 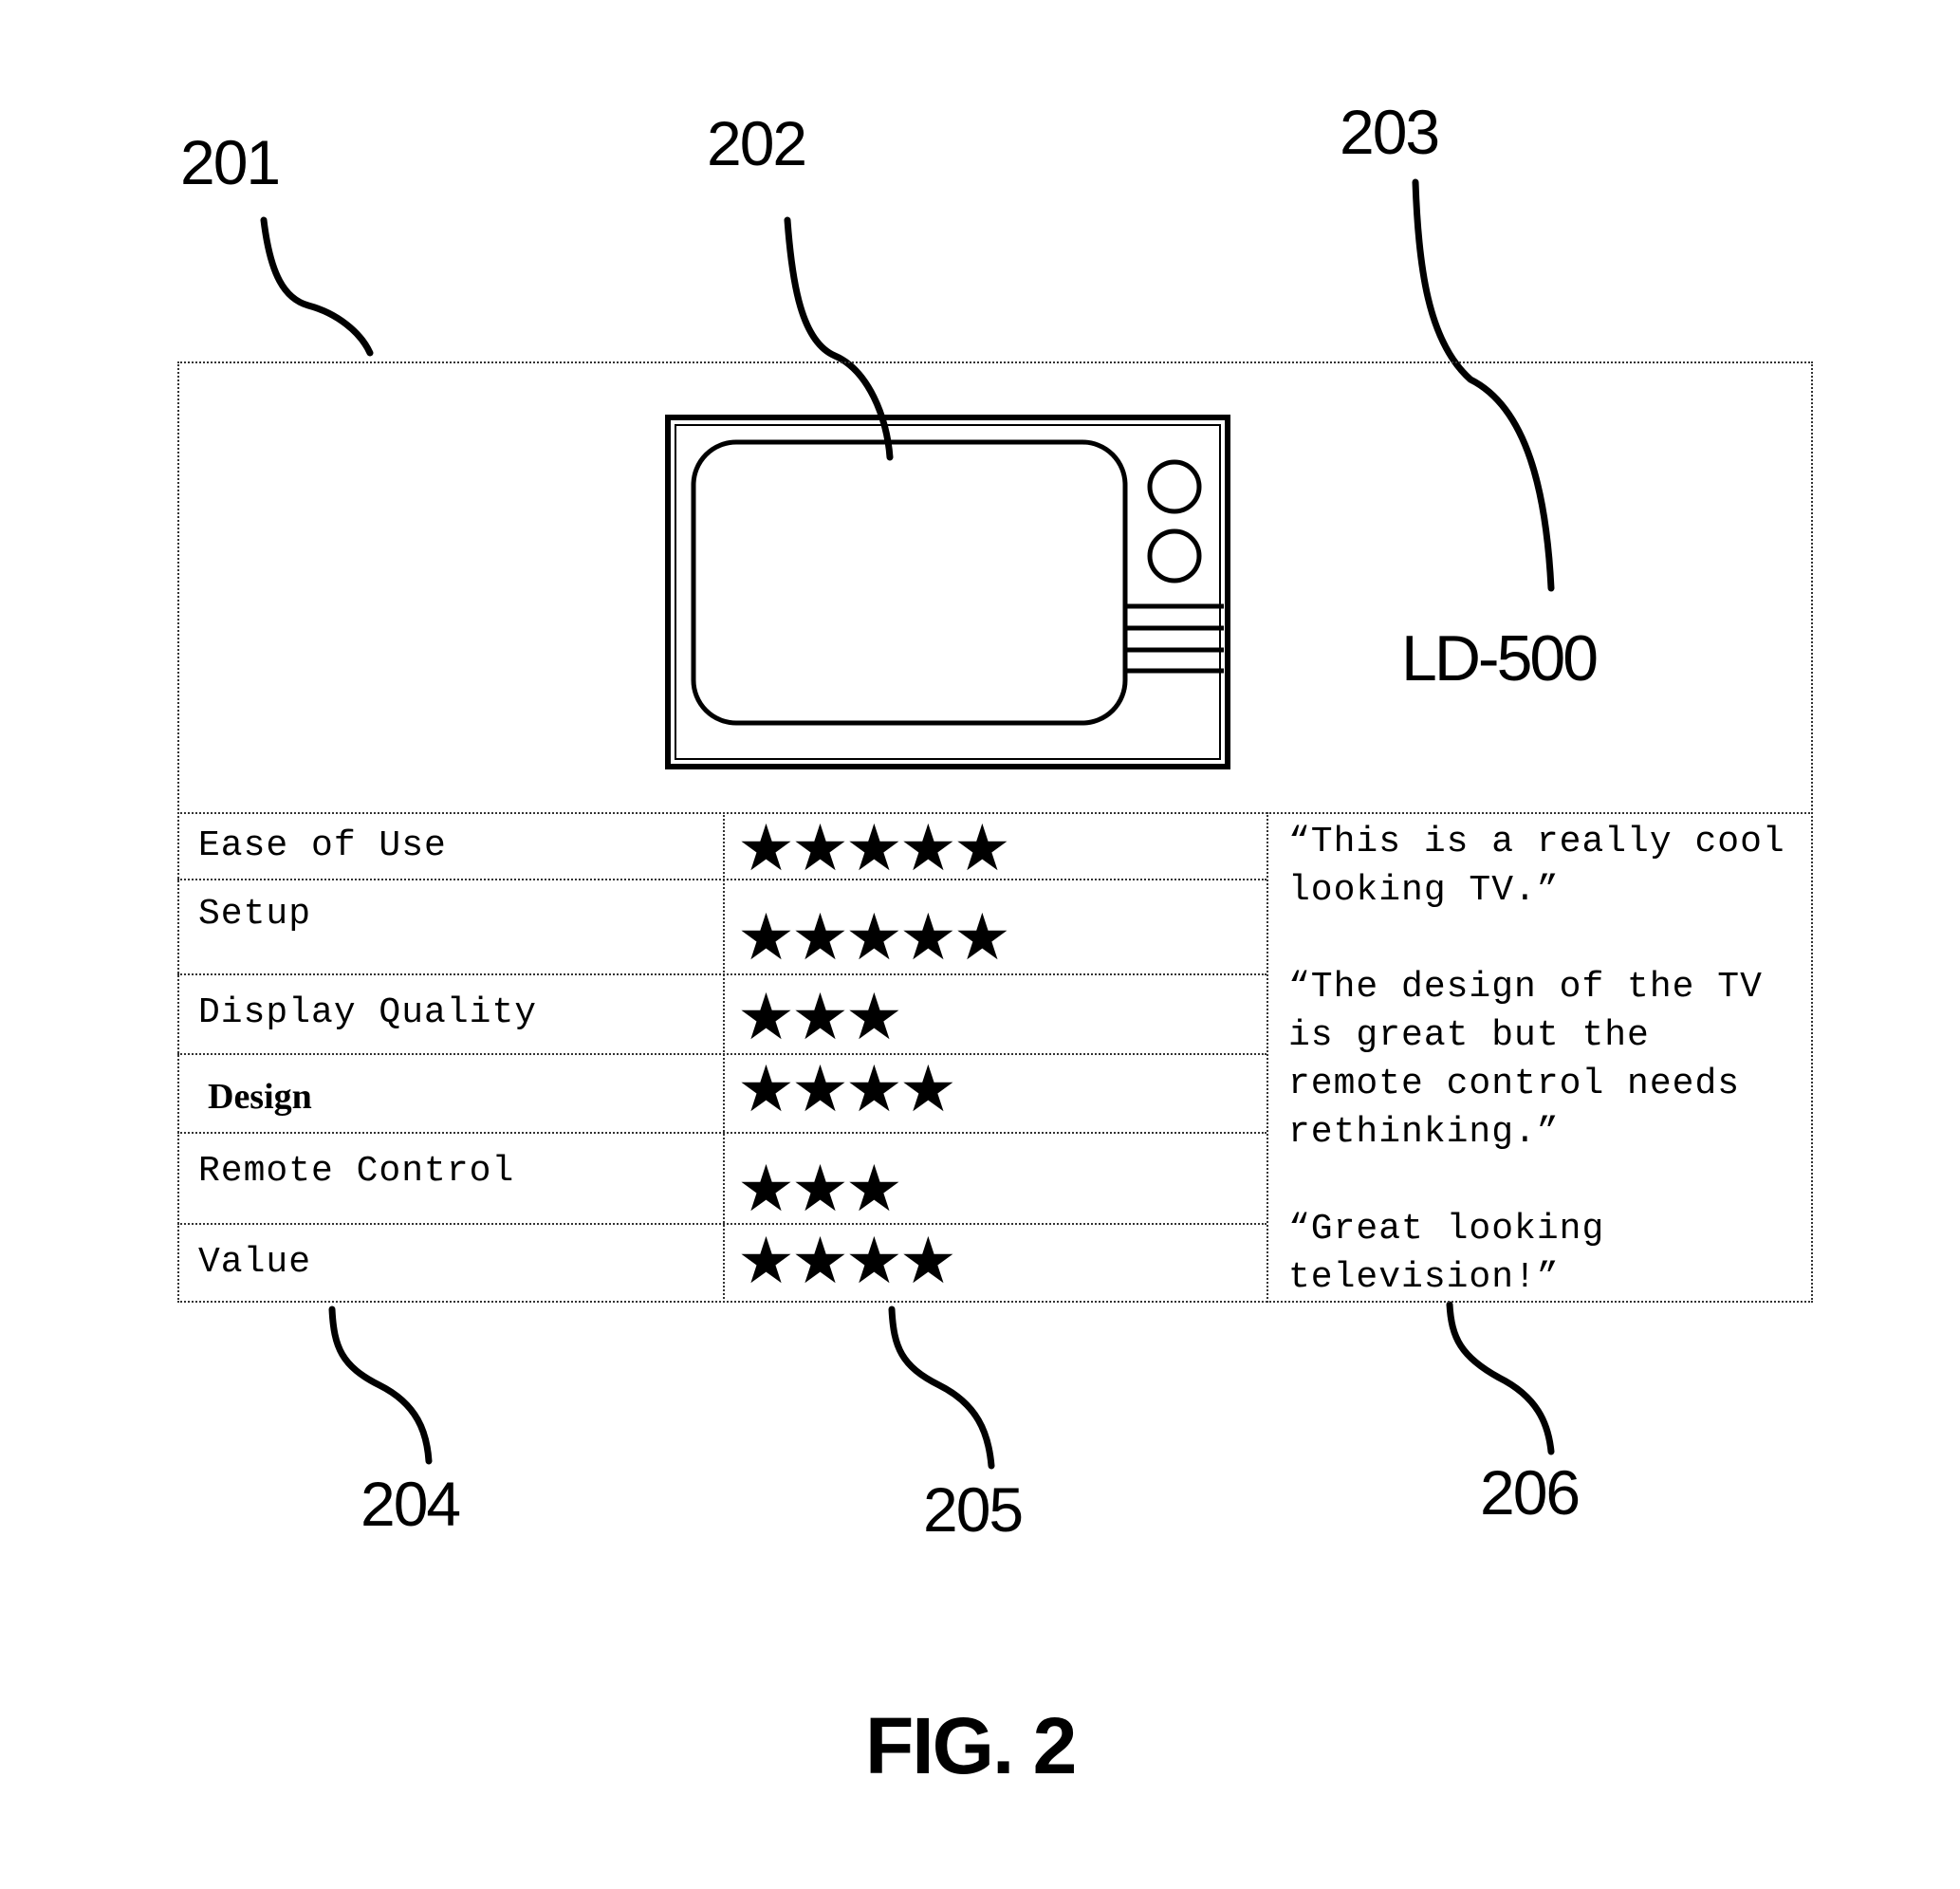 What do you see at coordinates (722, 1092) in the screenshot?
I see `rating-row: Design ★★★★` at bounding box center [722, 1092].